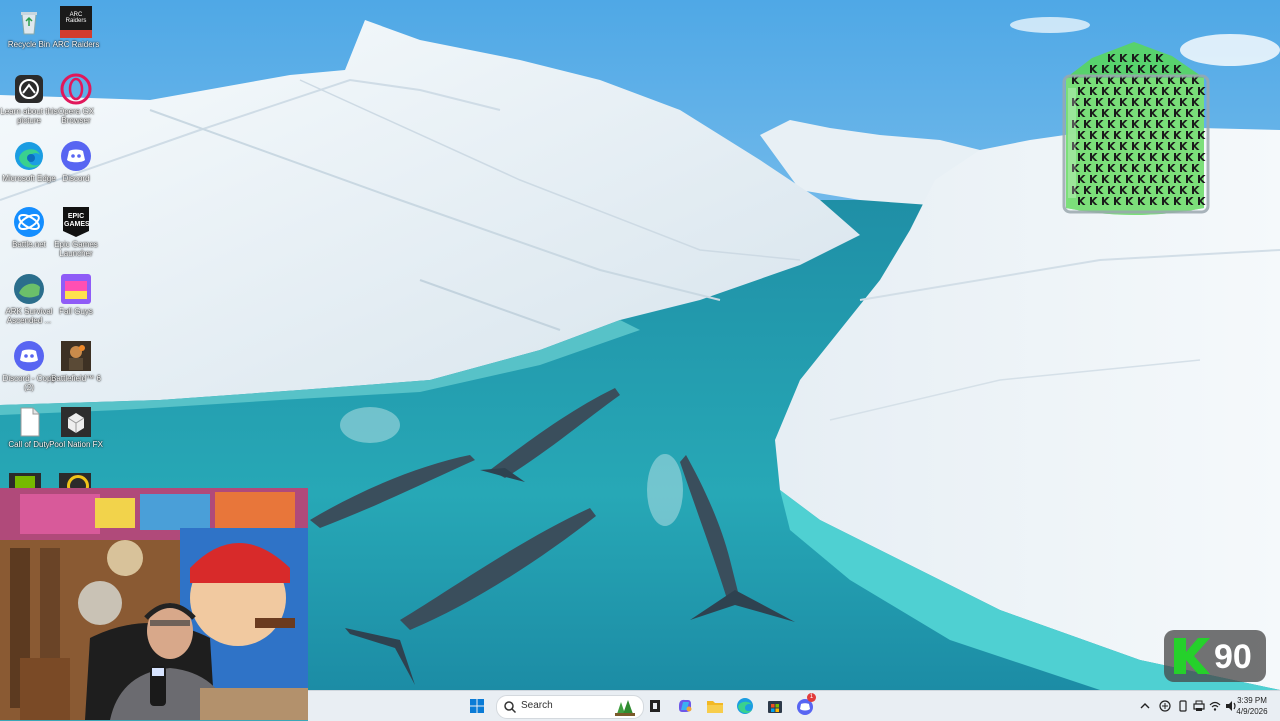 Image resolution: width=1280 pixels, height=721 pixels. I want to click on taskbar: Search 1 3:39 PM 4/9/2026, so click(794, 705).